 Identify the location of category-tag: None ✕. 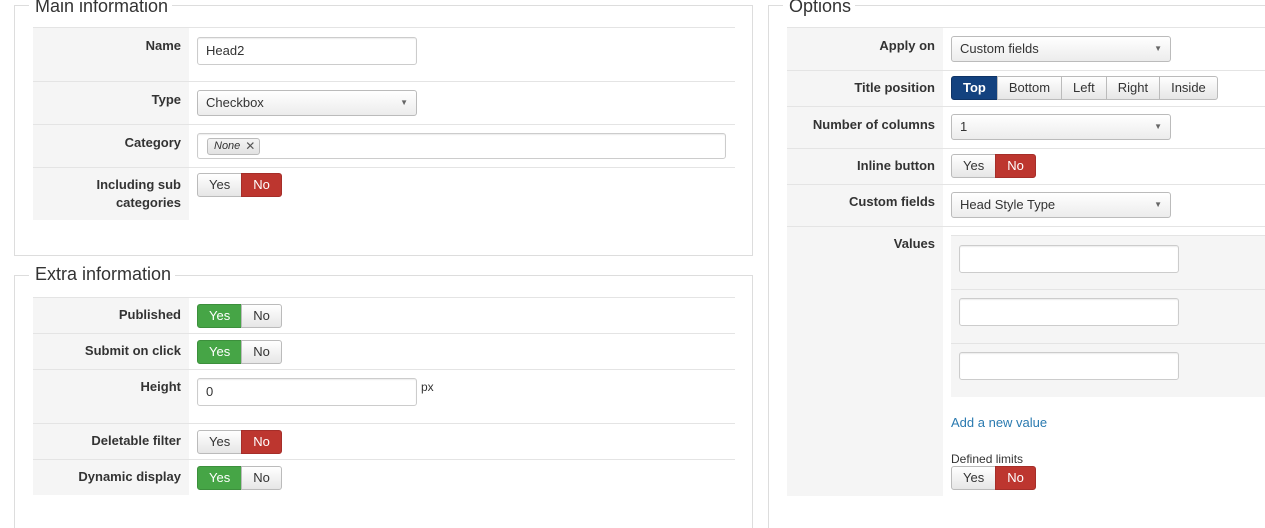
(234, 146).